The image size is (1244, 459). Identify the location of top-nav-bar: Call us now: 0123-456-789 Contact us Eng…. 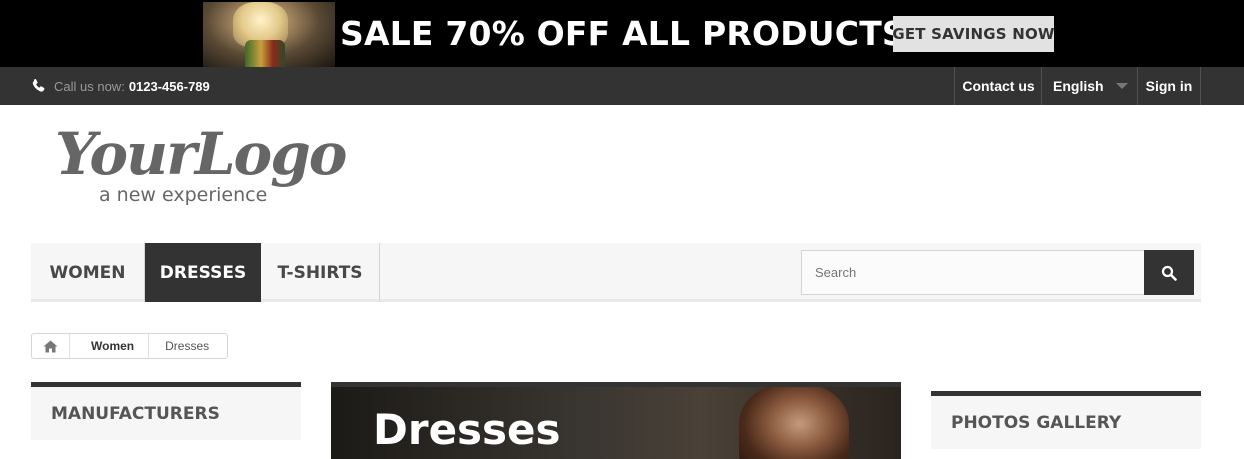
(622, 86).